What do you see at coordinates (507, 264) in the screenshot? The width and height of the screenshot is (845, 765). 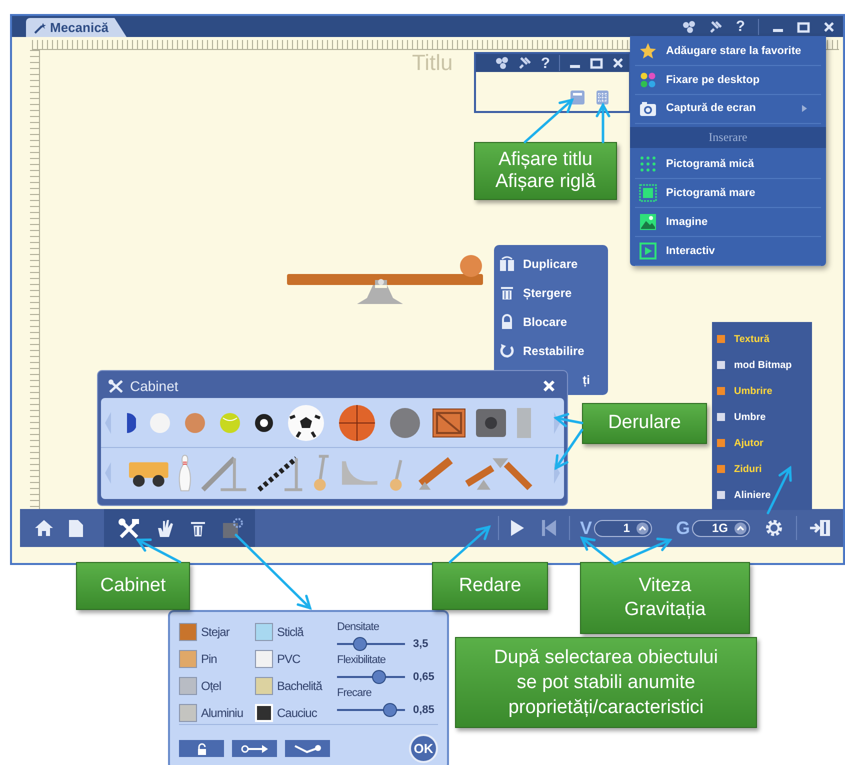 I see `duplicate-icon` at bounding box center [507, 264].